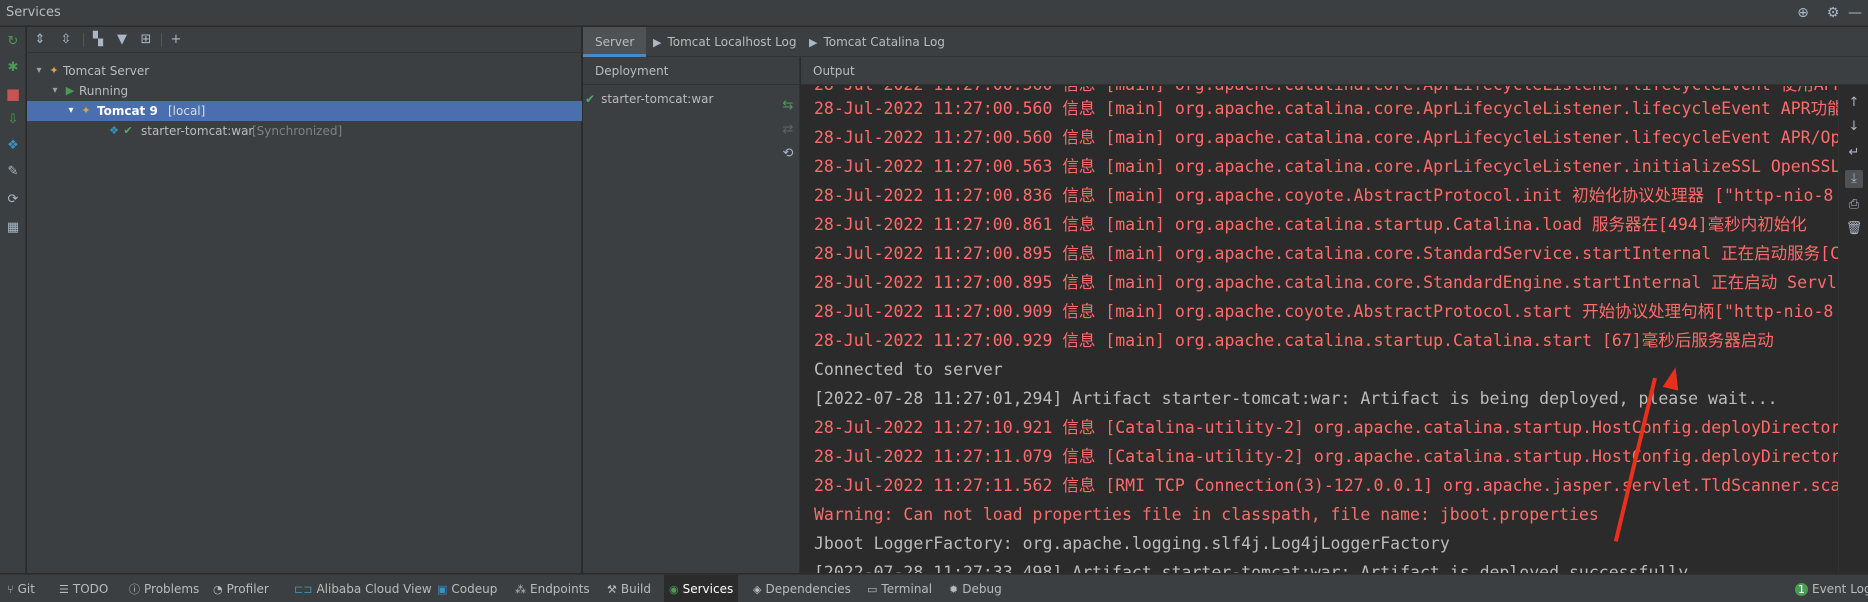 The width and height of the screenshot is (1868, 602). I want to click on todo-tool-button: ☰ TODO, so click(83, 588).